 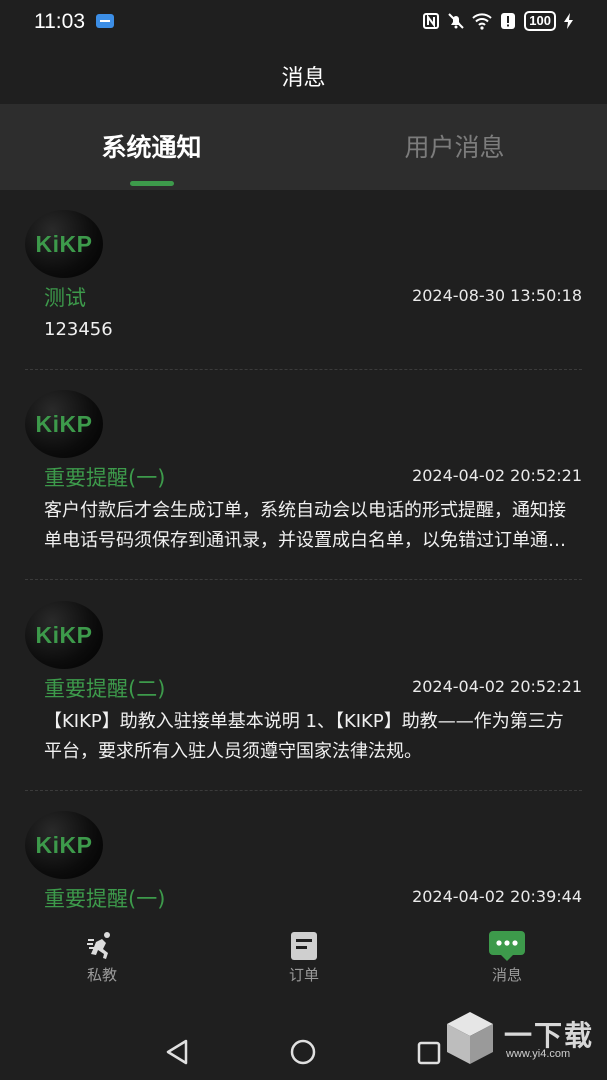 I want to click on order-icon, so click(x=304, y=946).